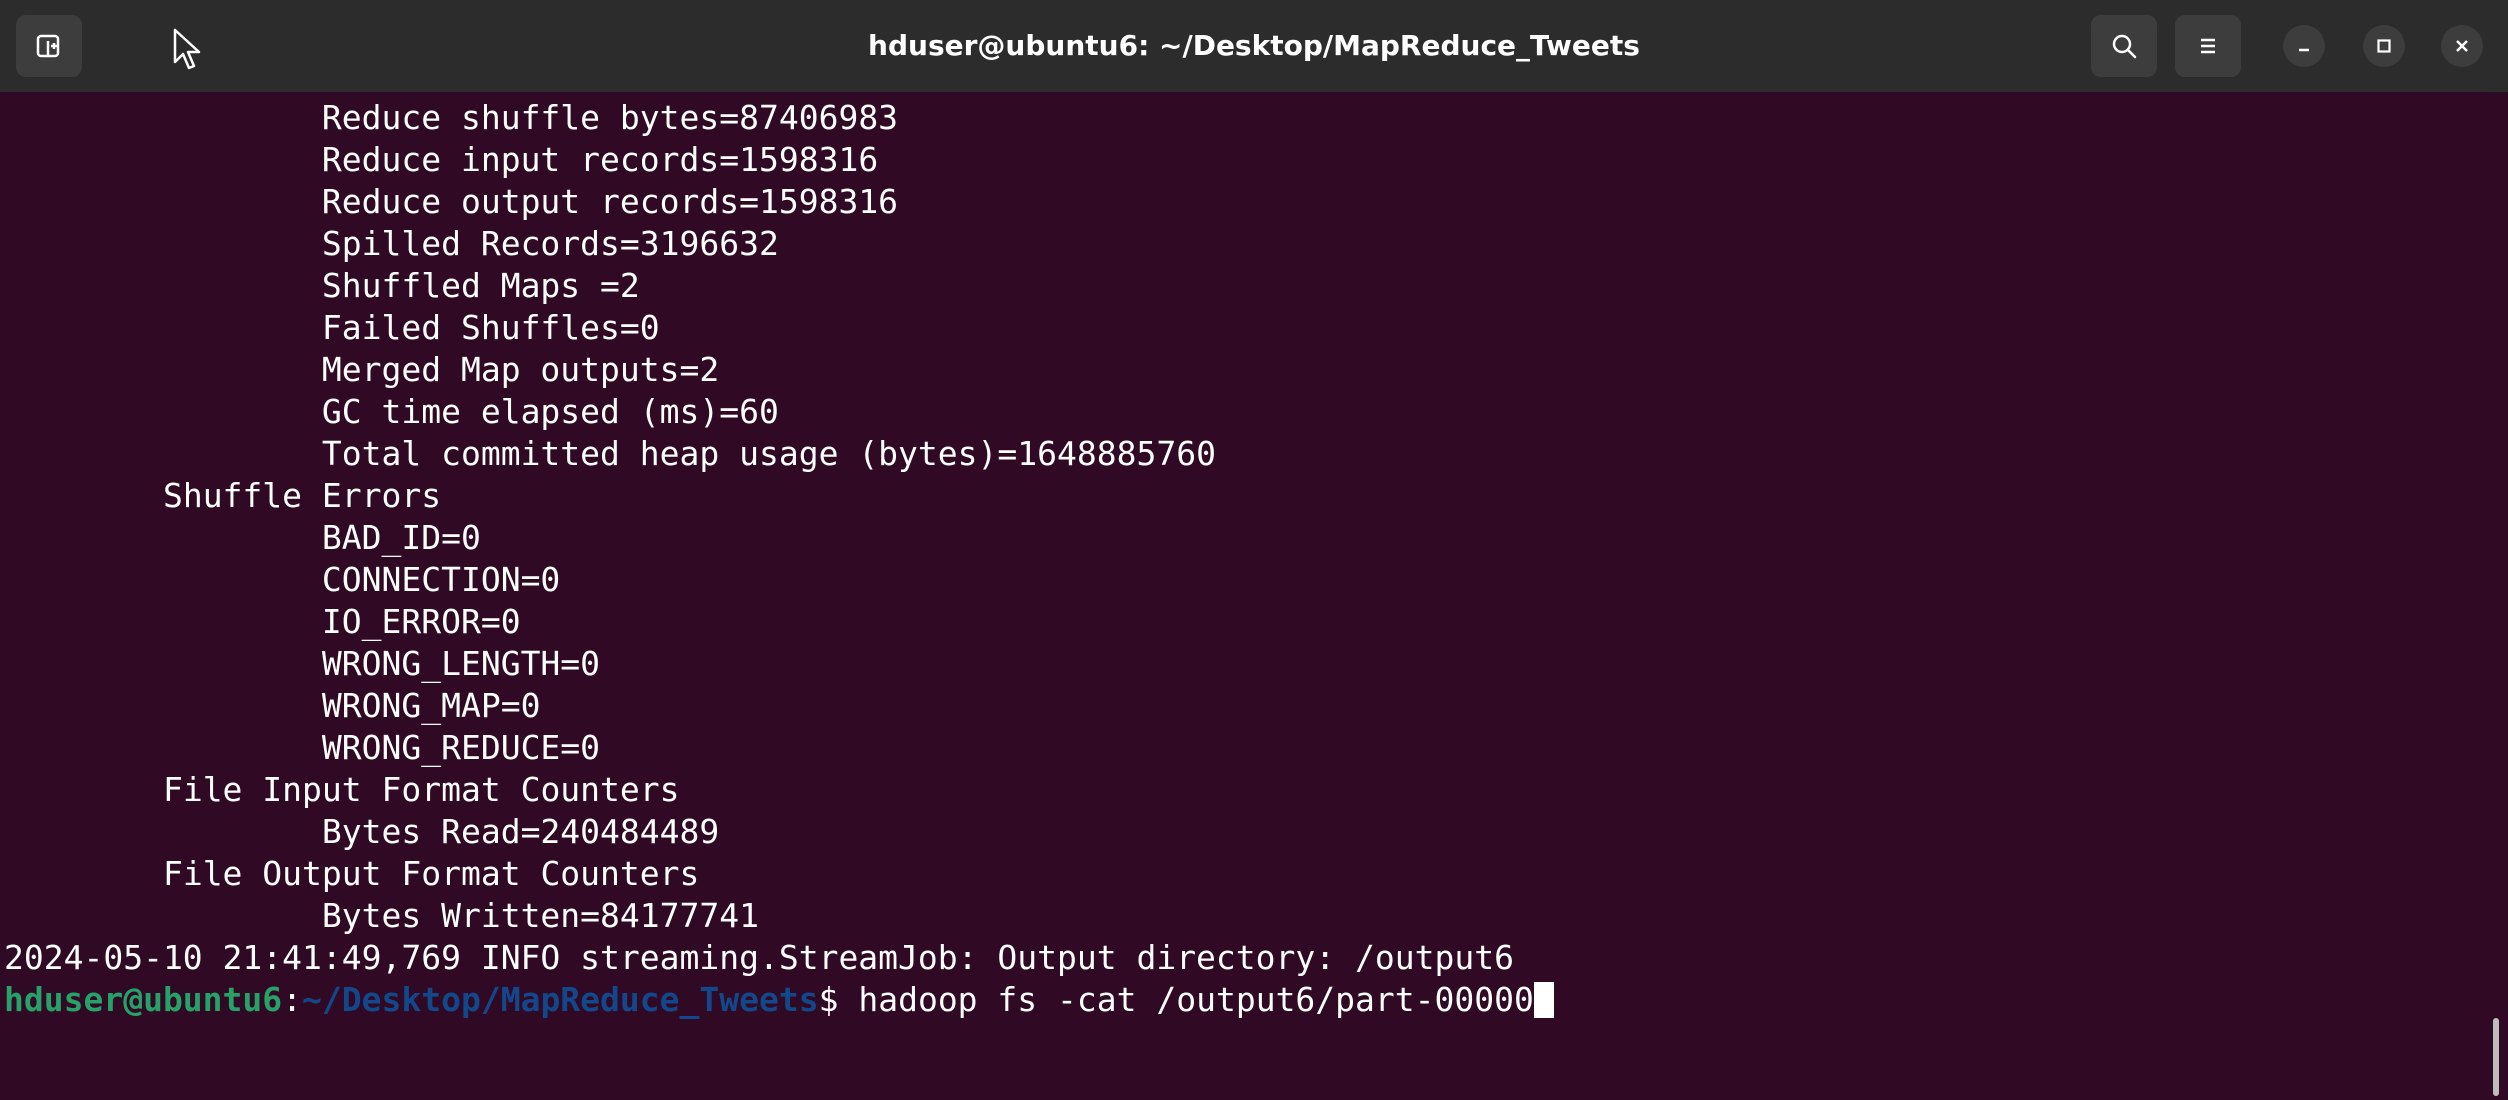  What do you see at coordinates (302, 663) in the screenshot?
I see `output-line: WRONG_LENGTH=0` at bounding box center [302, 663].